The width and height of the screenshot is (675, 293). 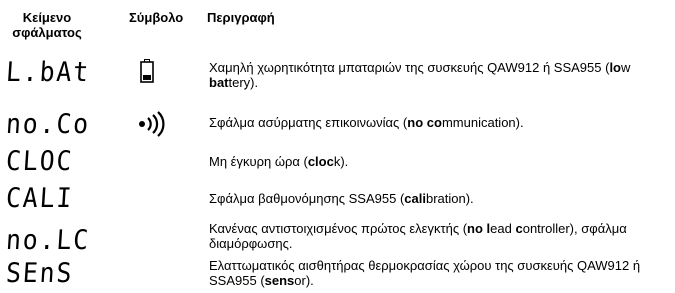 I want to click on error-code: no.Co, so click(x=48, y=124).